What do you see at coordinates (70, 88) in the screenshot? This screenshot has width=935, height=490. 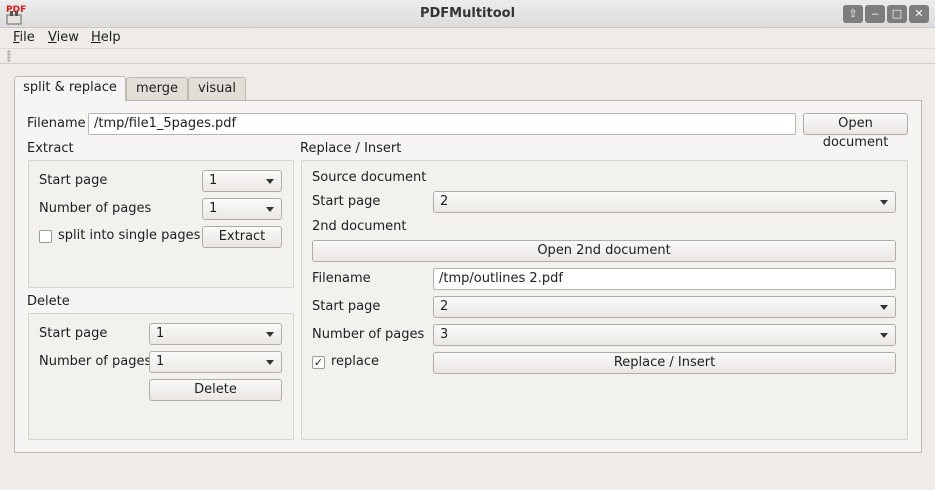 I see `tab-split-replace: split & replace` at bounding box center [70, 88].